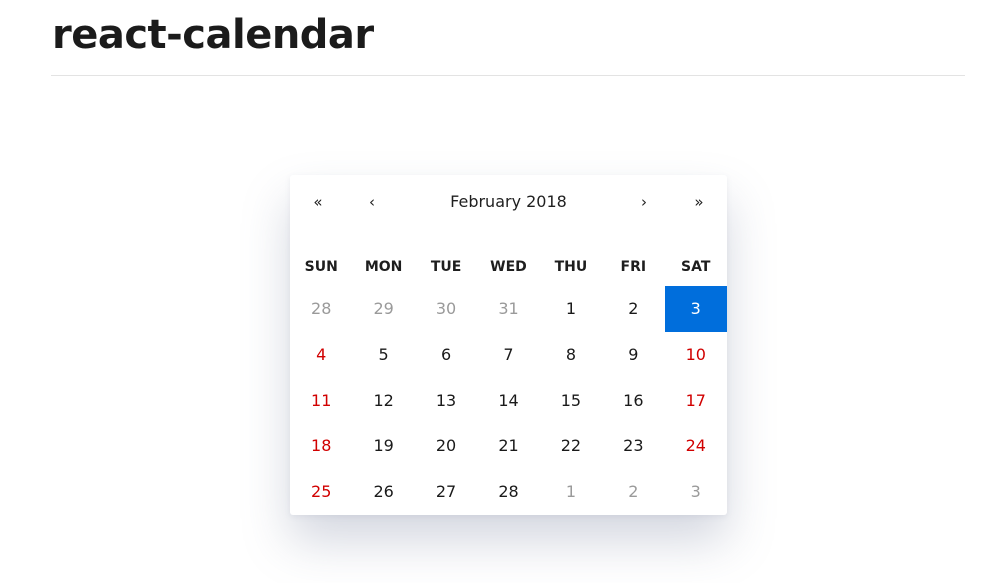 This screenshot has height=583, width=995. I want to click on day-tile: 31, so click(508, 309).